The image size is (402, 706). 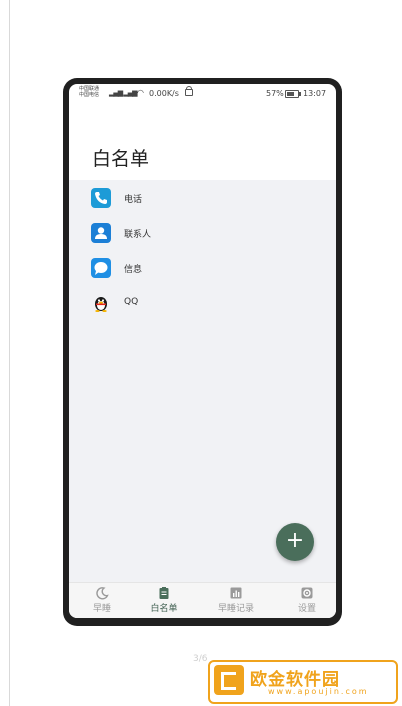 I want to click on watermark-subtitle: www.apoujin.com, so click(x=318, y=691).